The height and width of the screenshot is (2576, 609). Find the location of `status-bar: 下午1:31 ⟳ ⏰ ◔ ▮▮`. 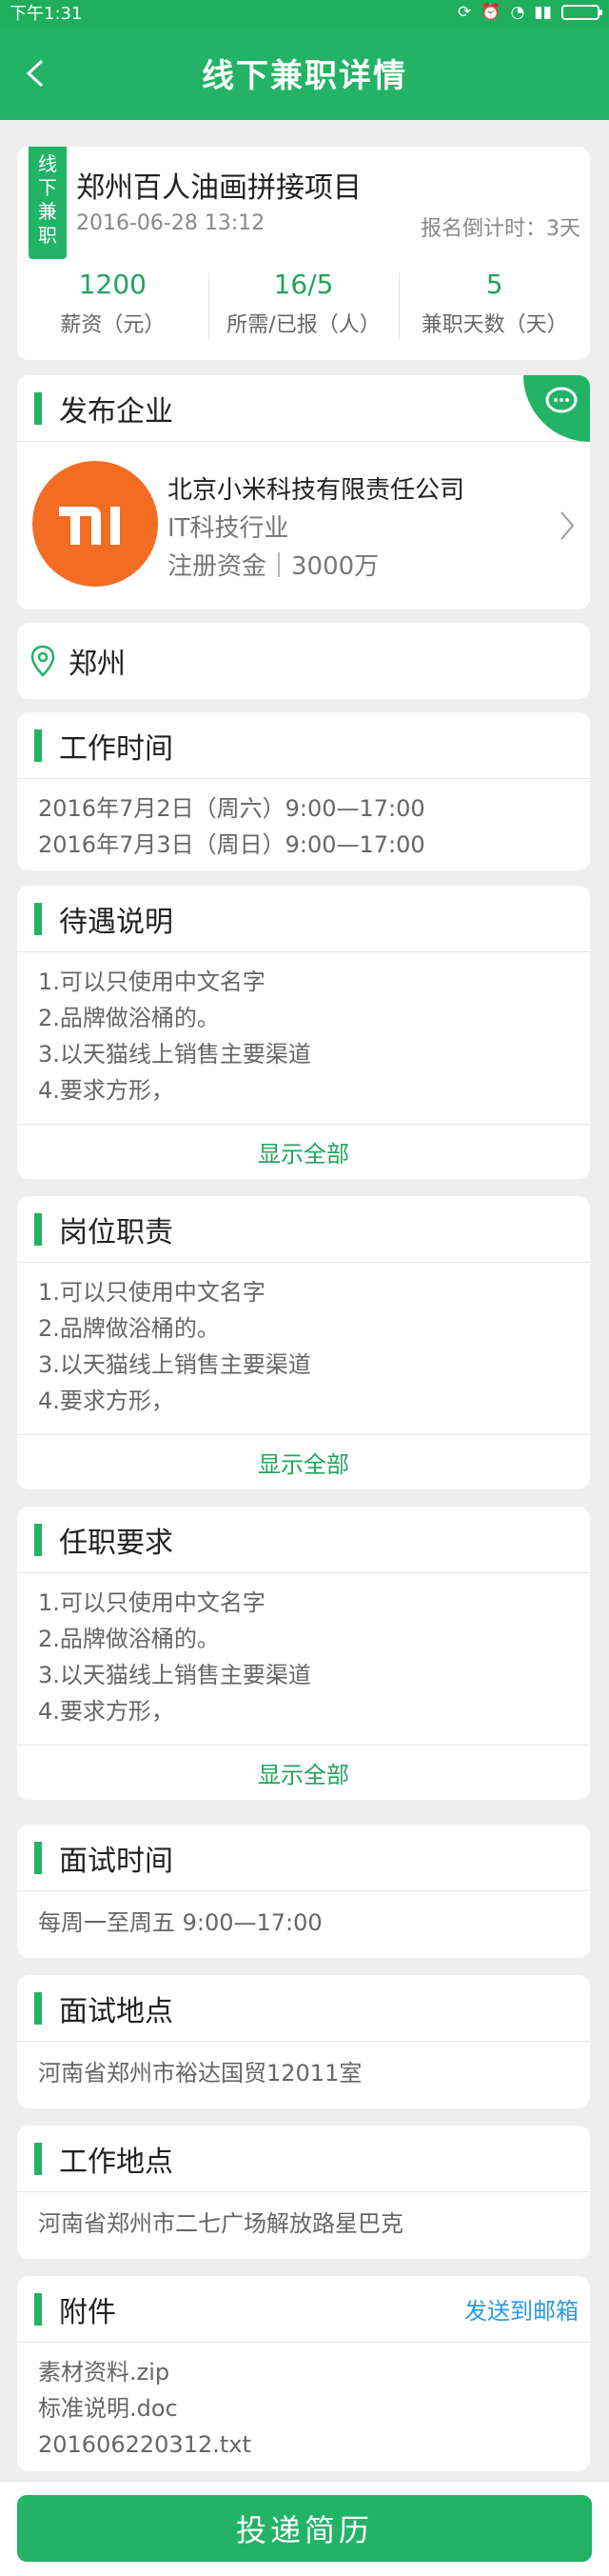

status-bar: 下午1:31 ⟳ ⏰ ◔ ▮▮ is located at coordinates (304, 12).